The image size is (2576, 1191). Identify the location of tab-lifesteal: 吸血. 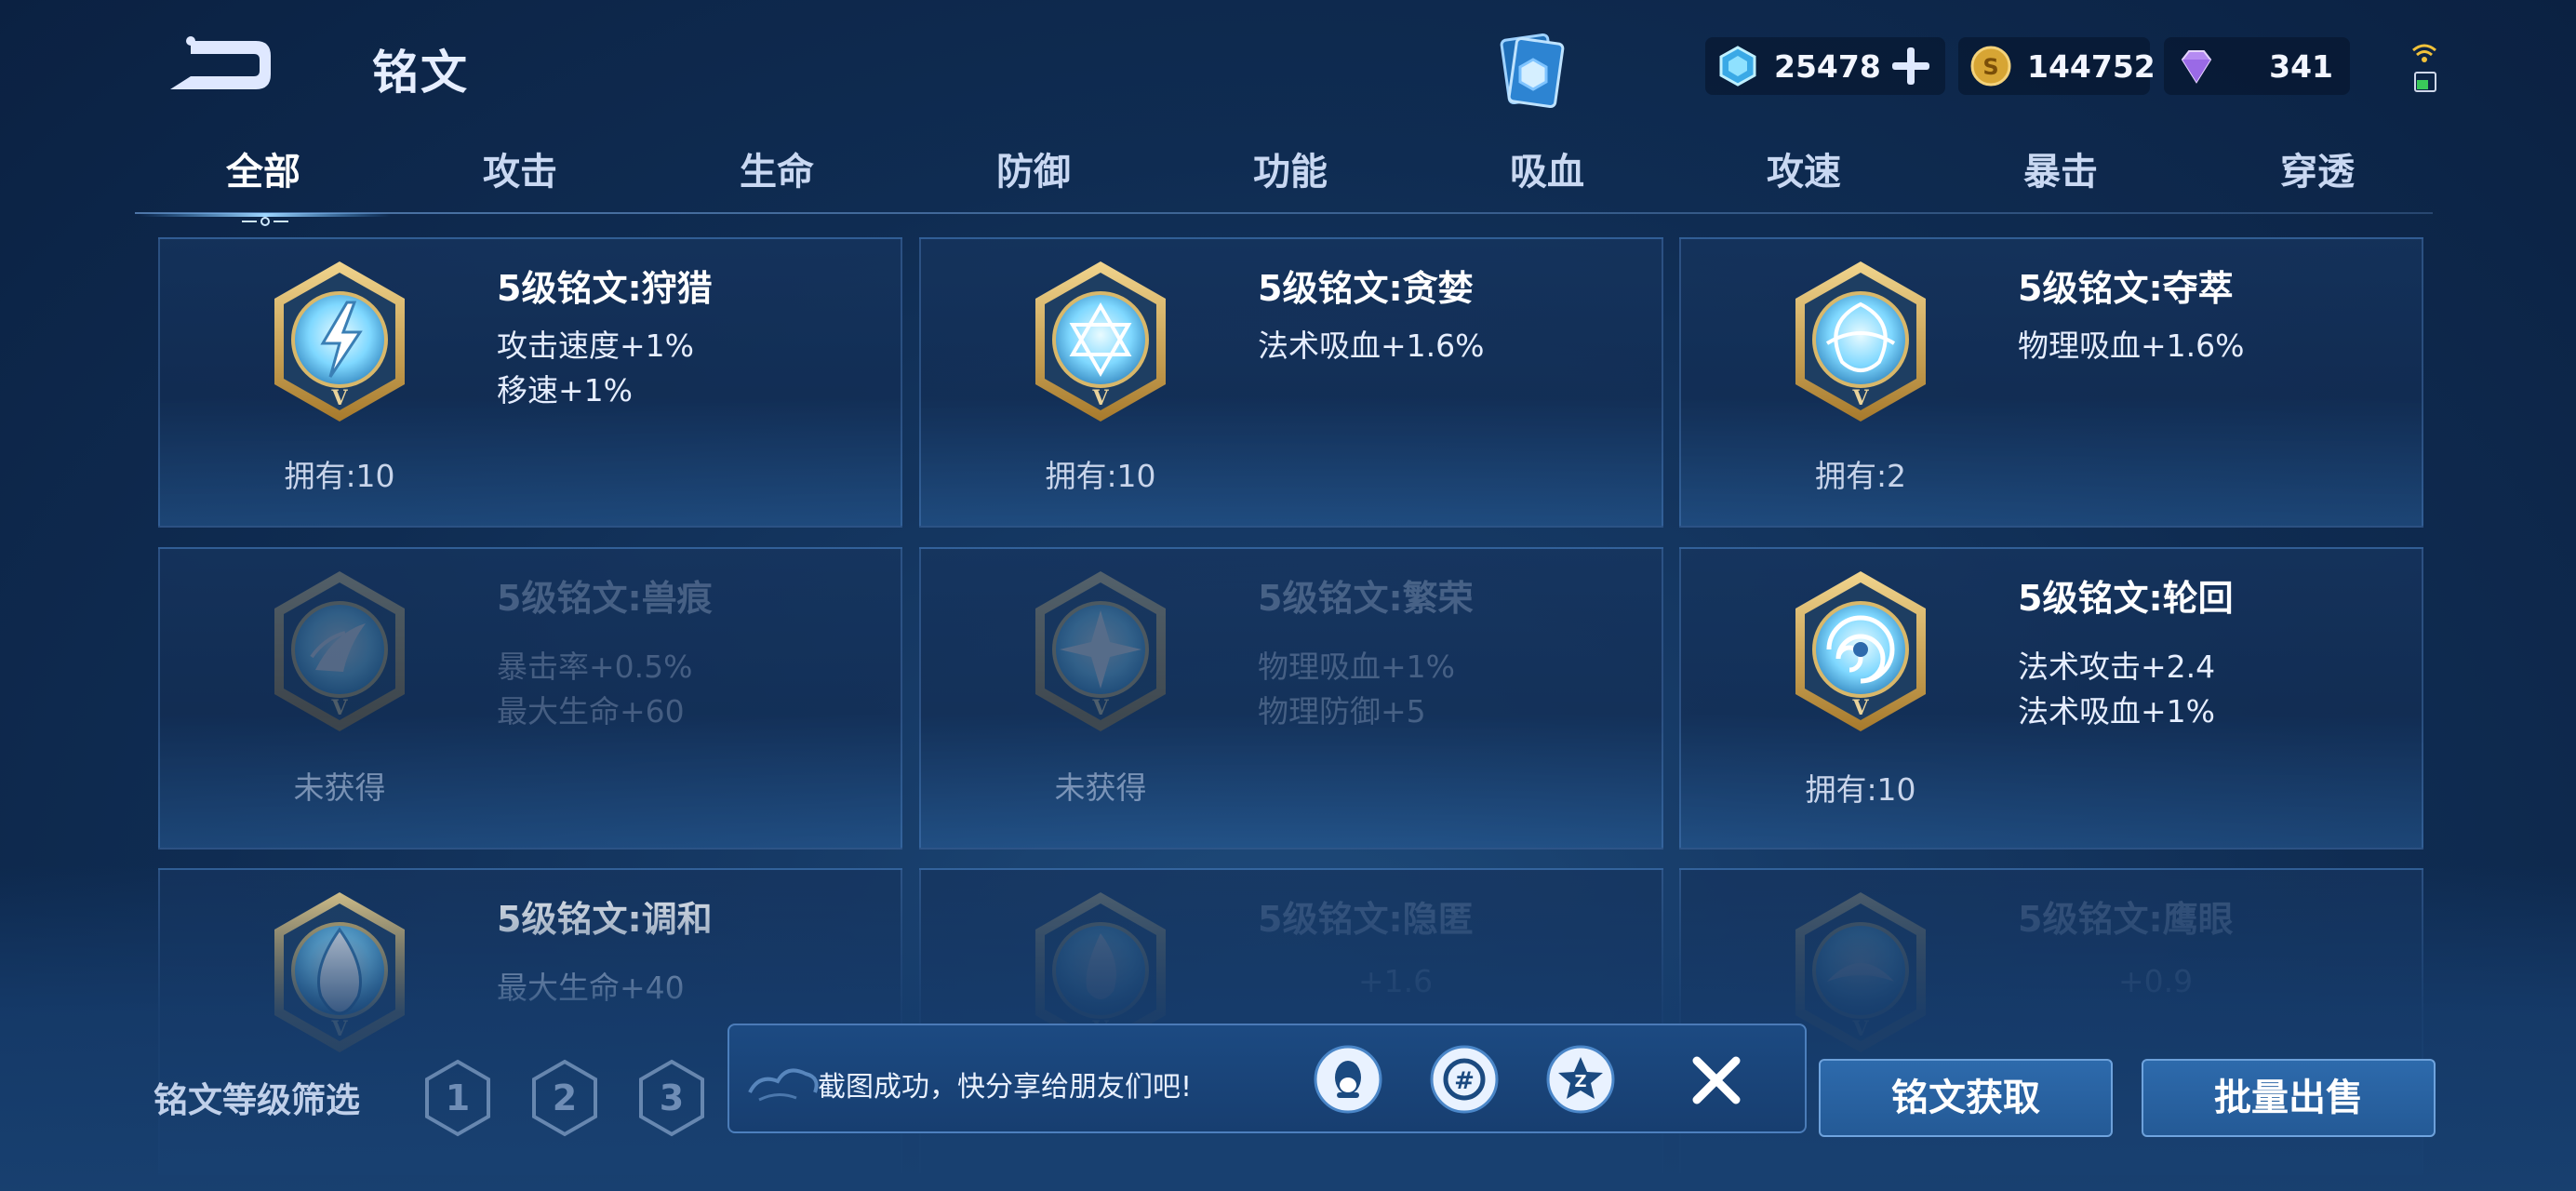
(1547, 177).